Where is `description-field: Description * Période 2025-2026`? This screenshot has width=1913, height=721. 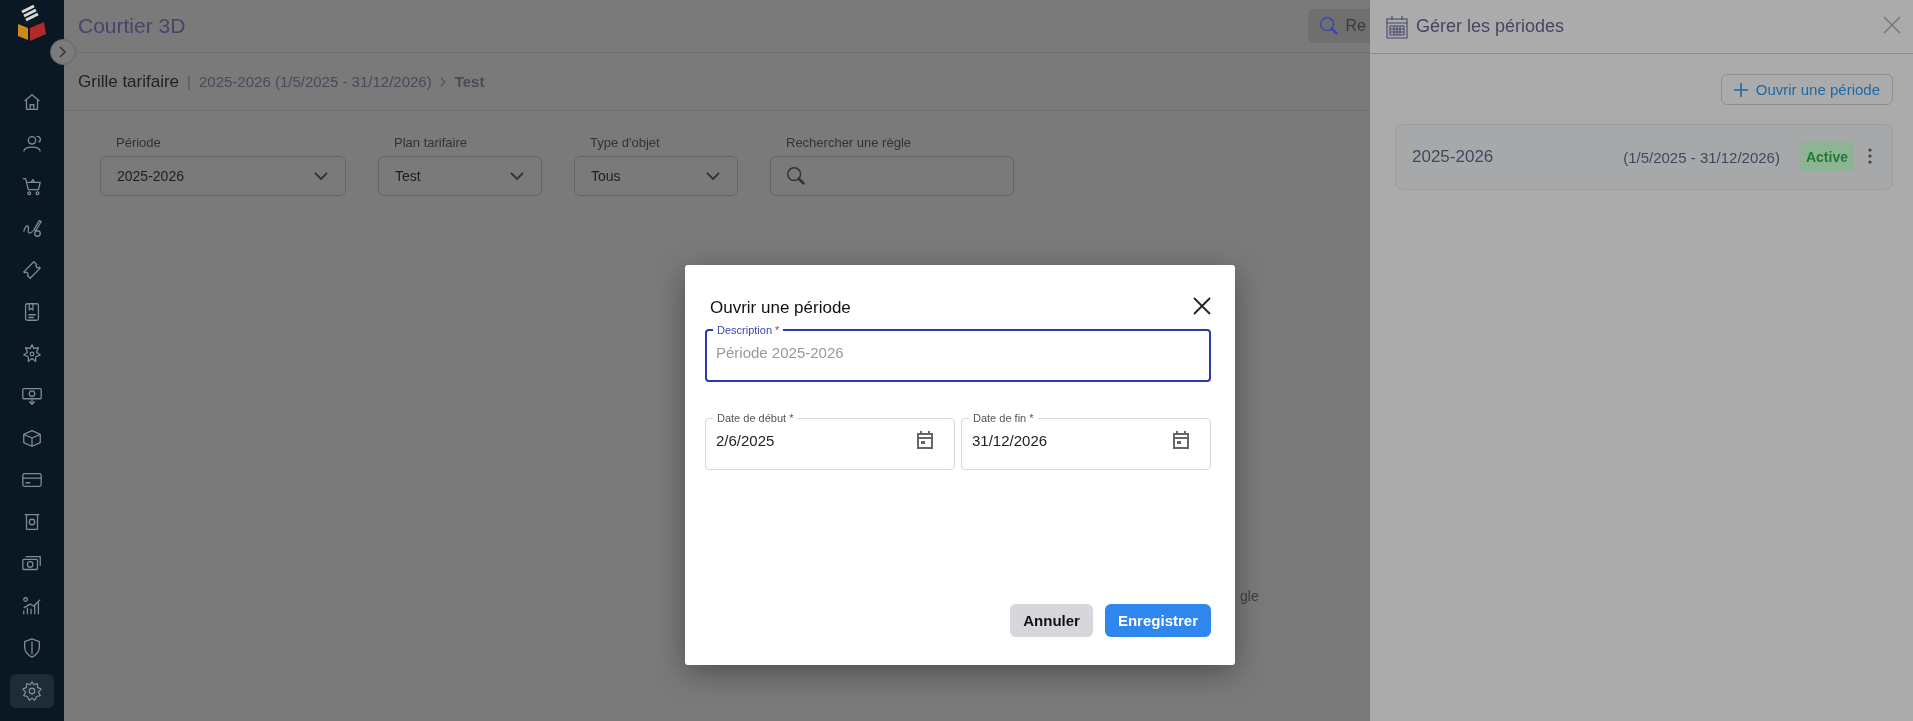 description-field: Description * Période 2025-2026 is located at coordinates (958, 353).